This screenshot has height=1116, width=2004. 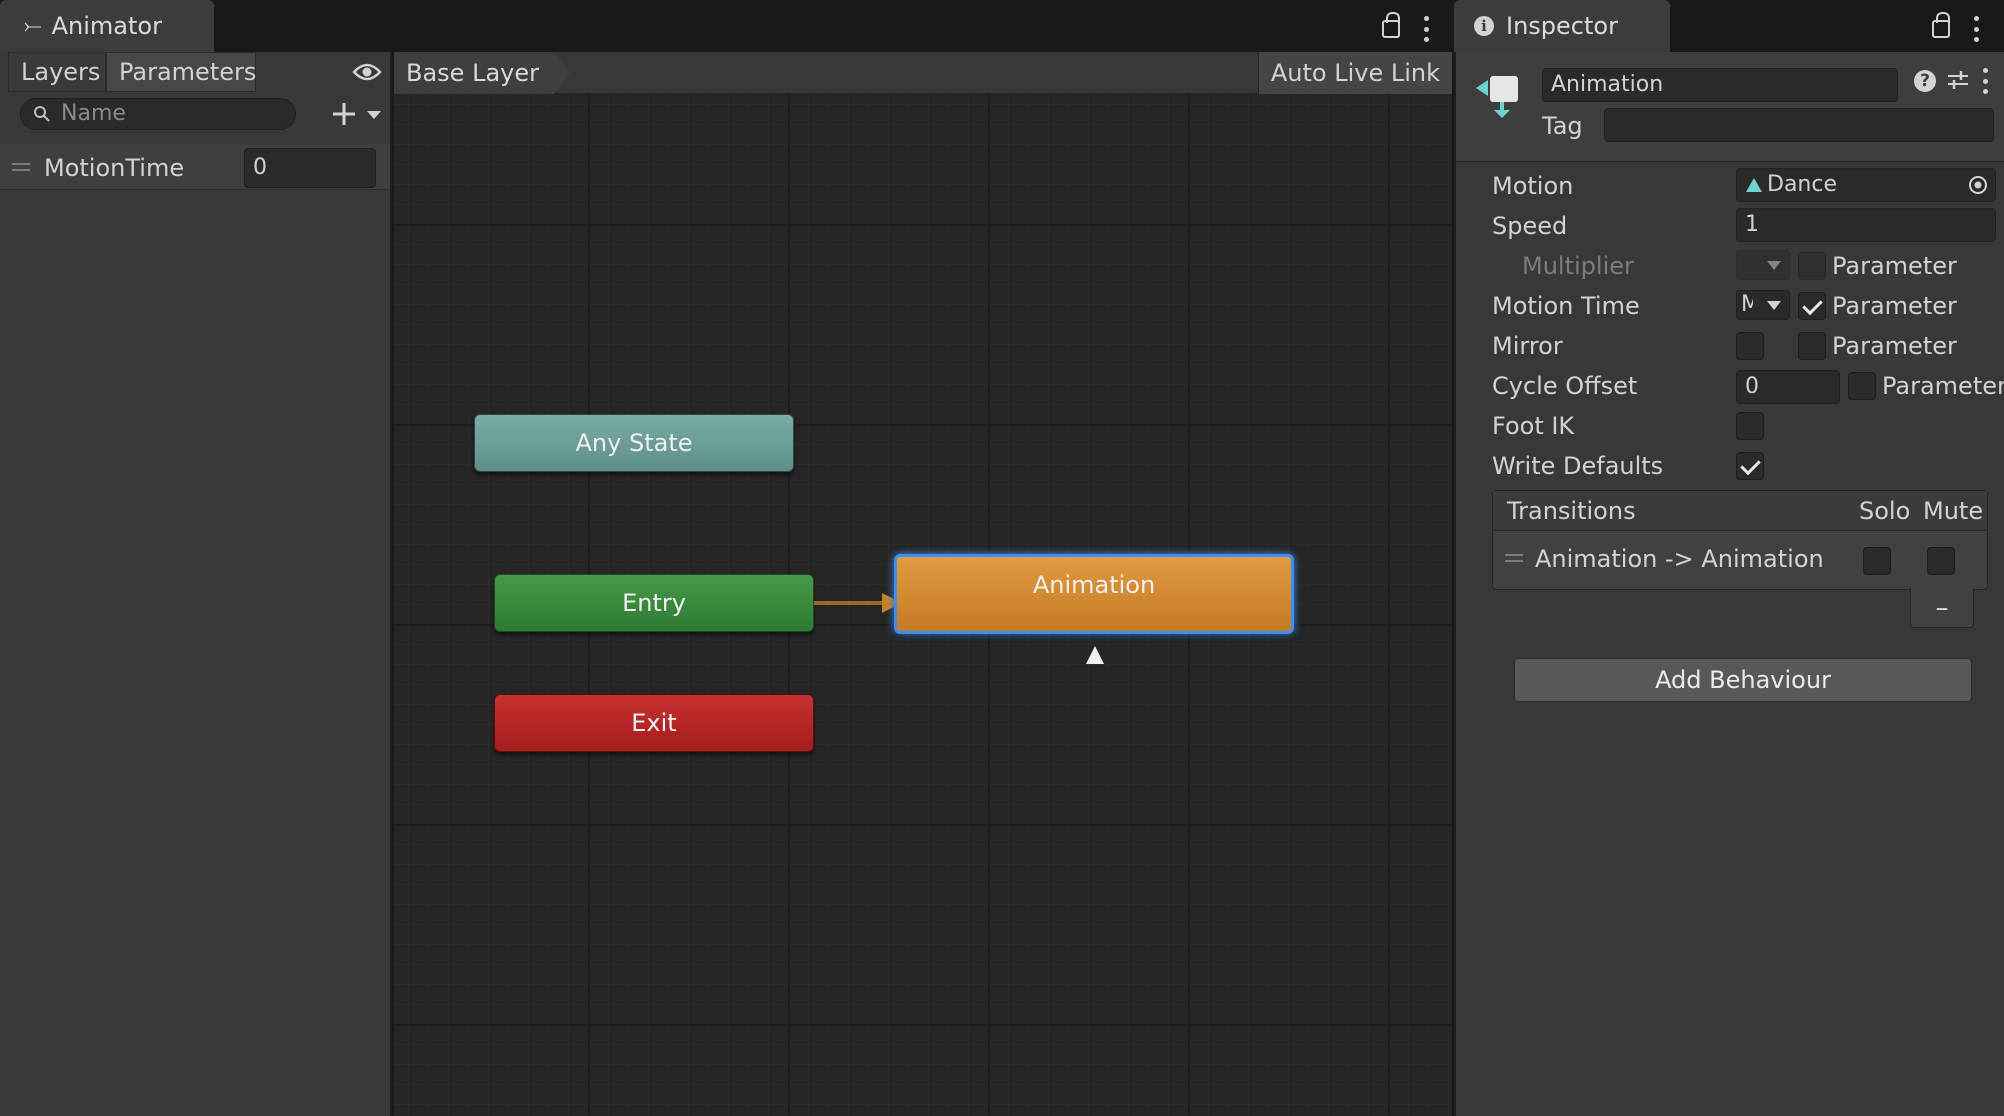 I want to click on entry-label: Entry, so click(x=654, y=603).